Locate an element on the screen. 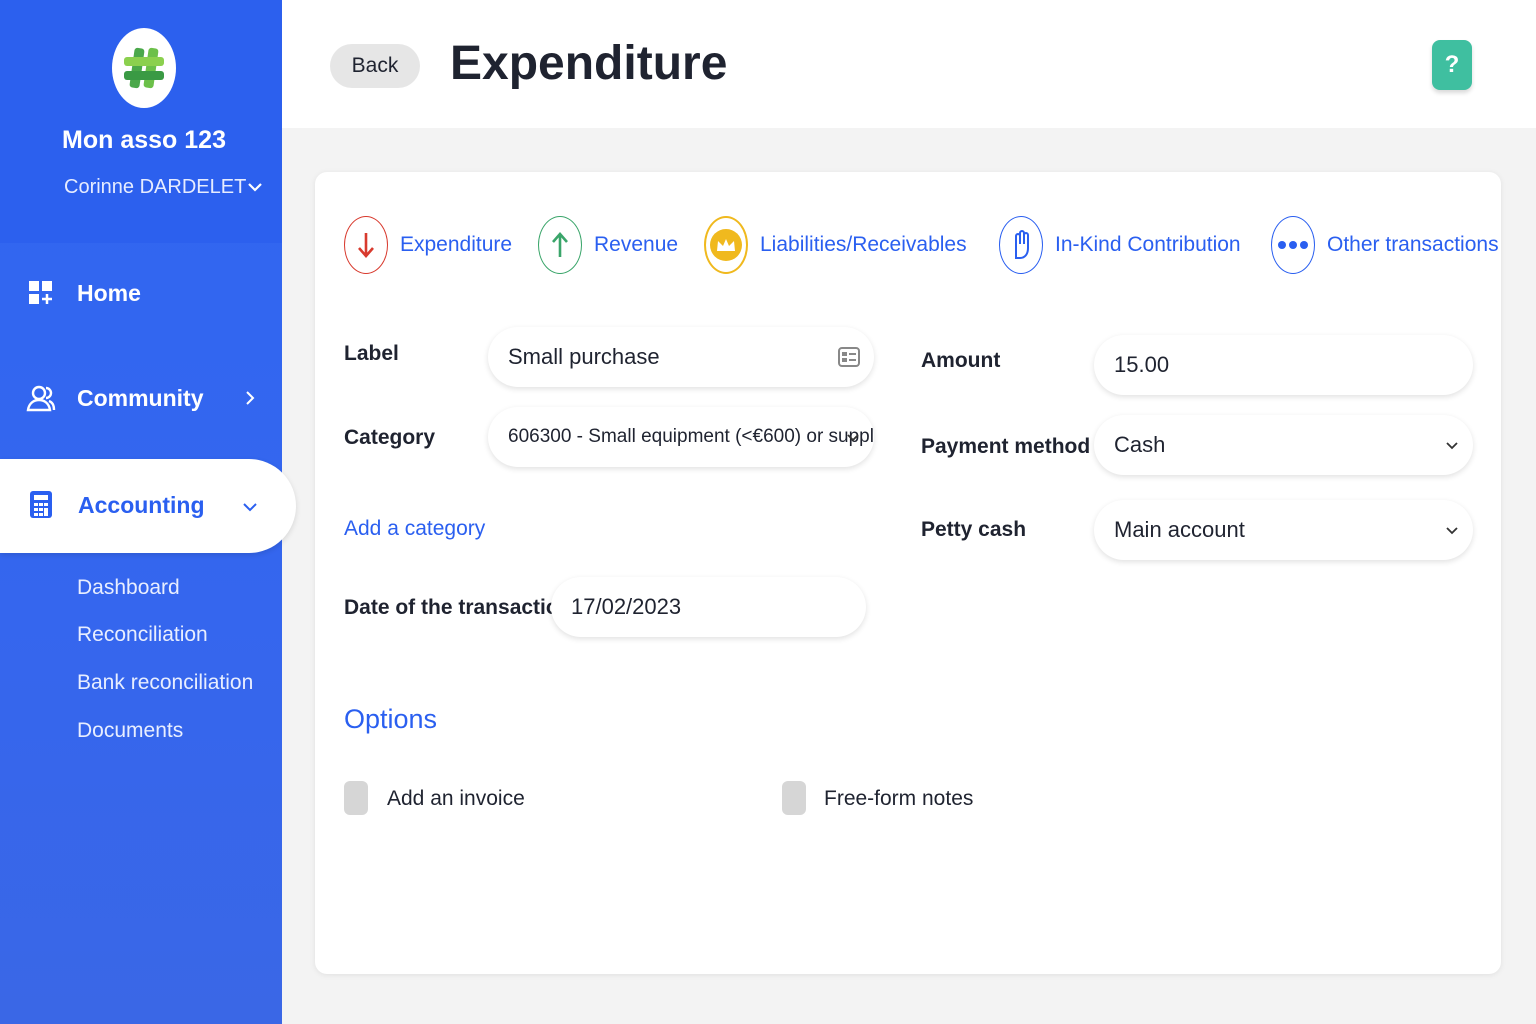  crown-icon is located at coordinates (726, 245).